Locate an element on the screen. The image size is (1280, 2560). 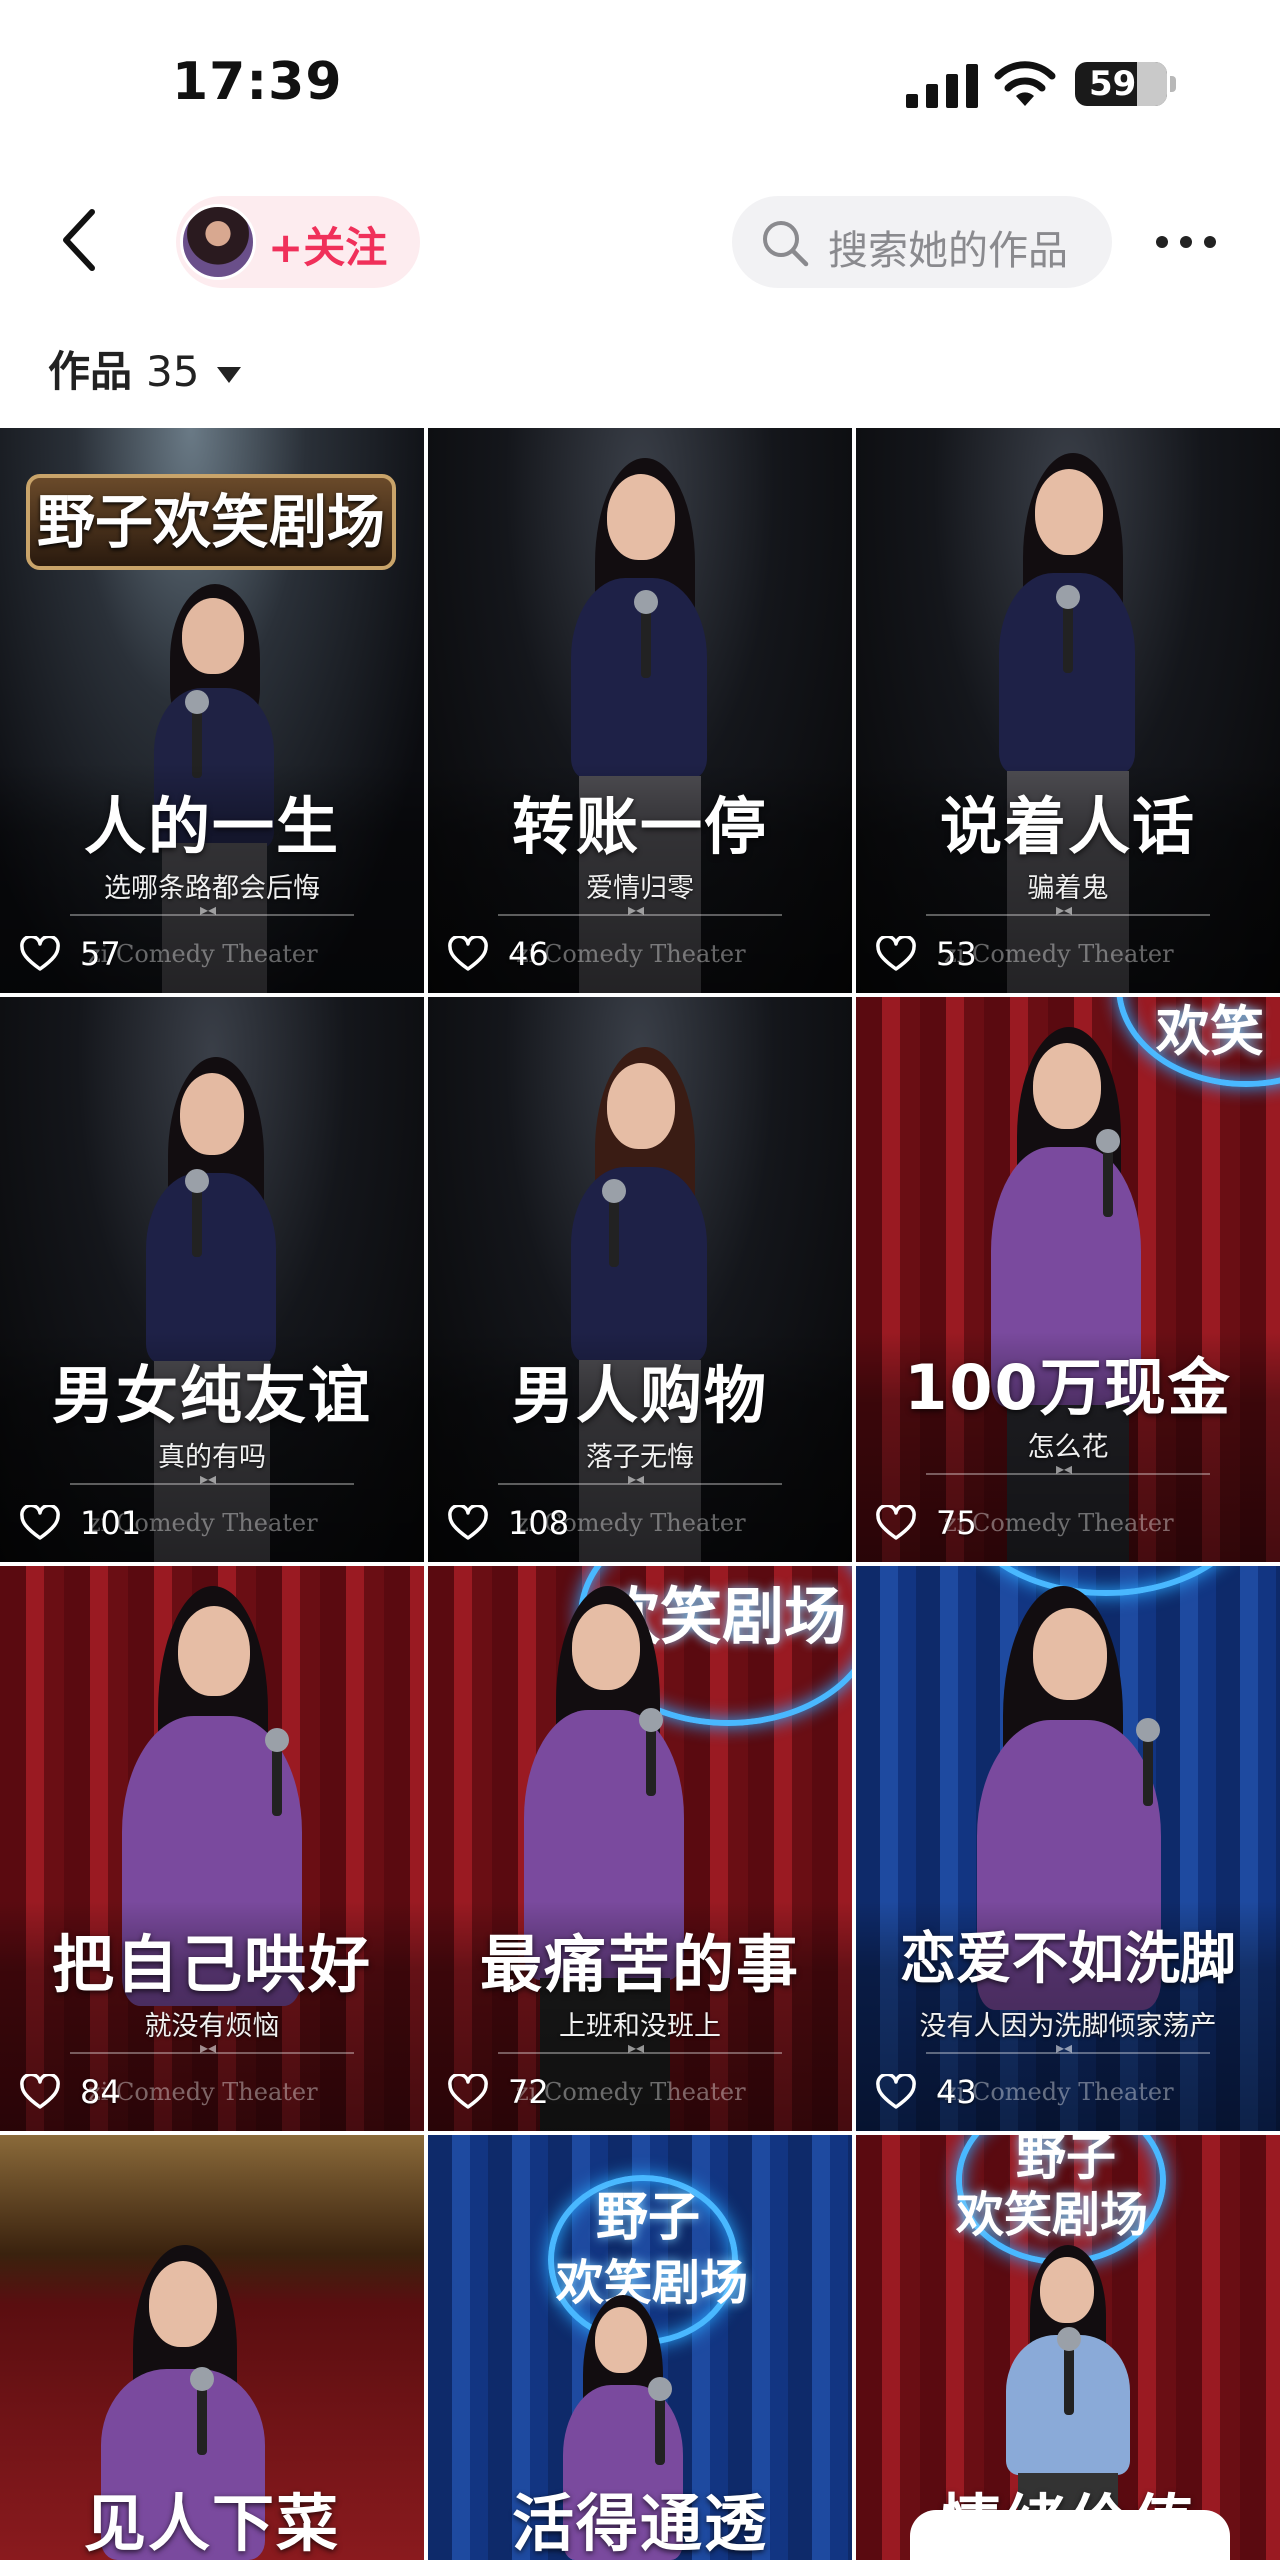
neon-sign-line2: 欢笑剧场 is located at coordinates (1052, 2215).